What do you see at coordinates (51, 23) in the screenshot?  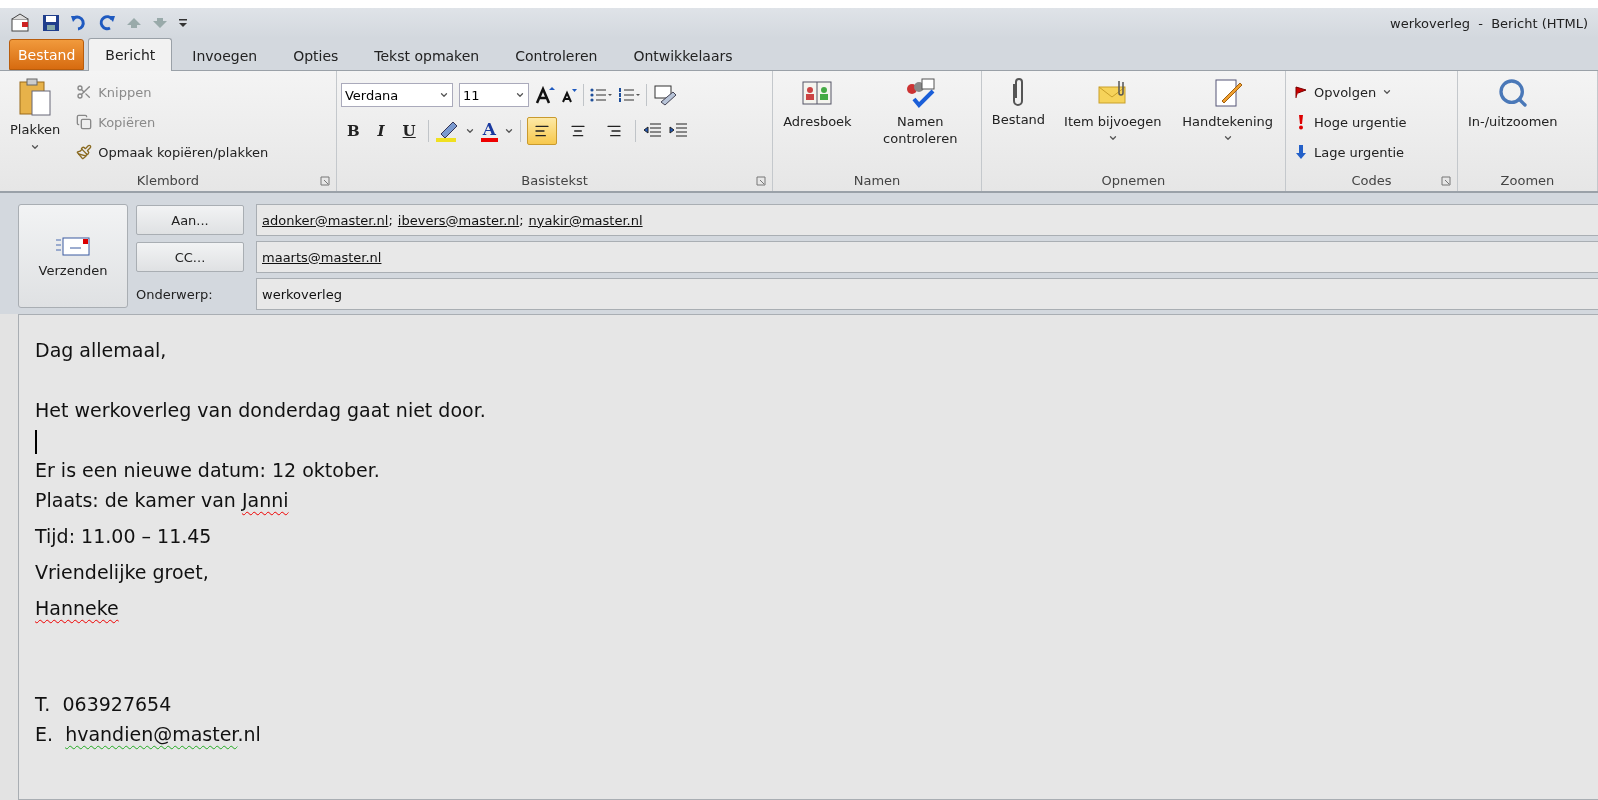 I see `save-icon` at bounding box center [51, 23].